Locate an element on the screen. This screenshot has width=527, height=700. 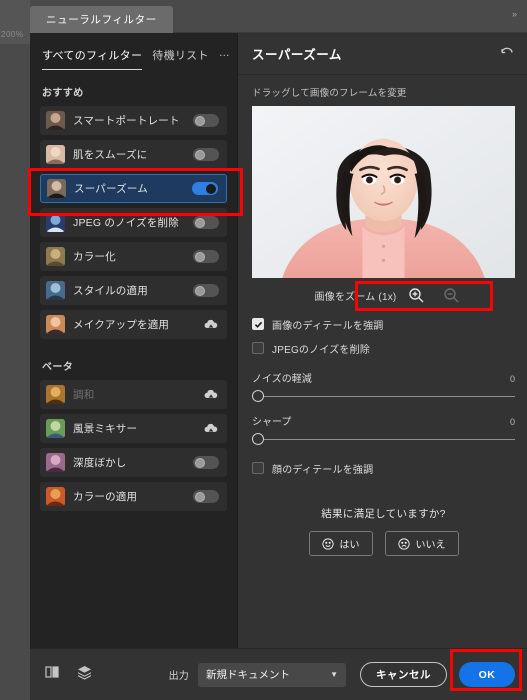
magnifier-plus-icon is located at coordinates (416, 295).